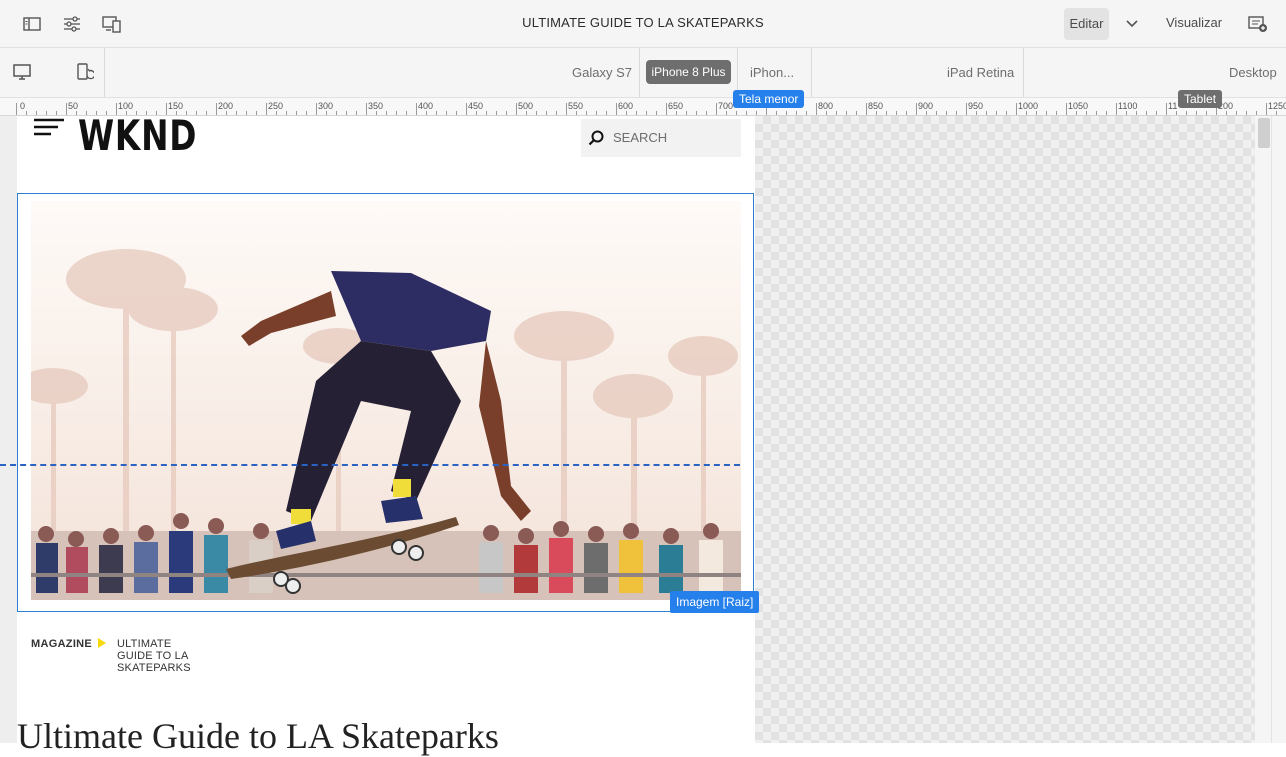 This screenshot has width=1286, height=757. Describe the element at coordinates (1128, 106) in the screenshot. I see `ruler-label: 1100` at that location.